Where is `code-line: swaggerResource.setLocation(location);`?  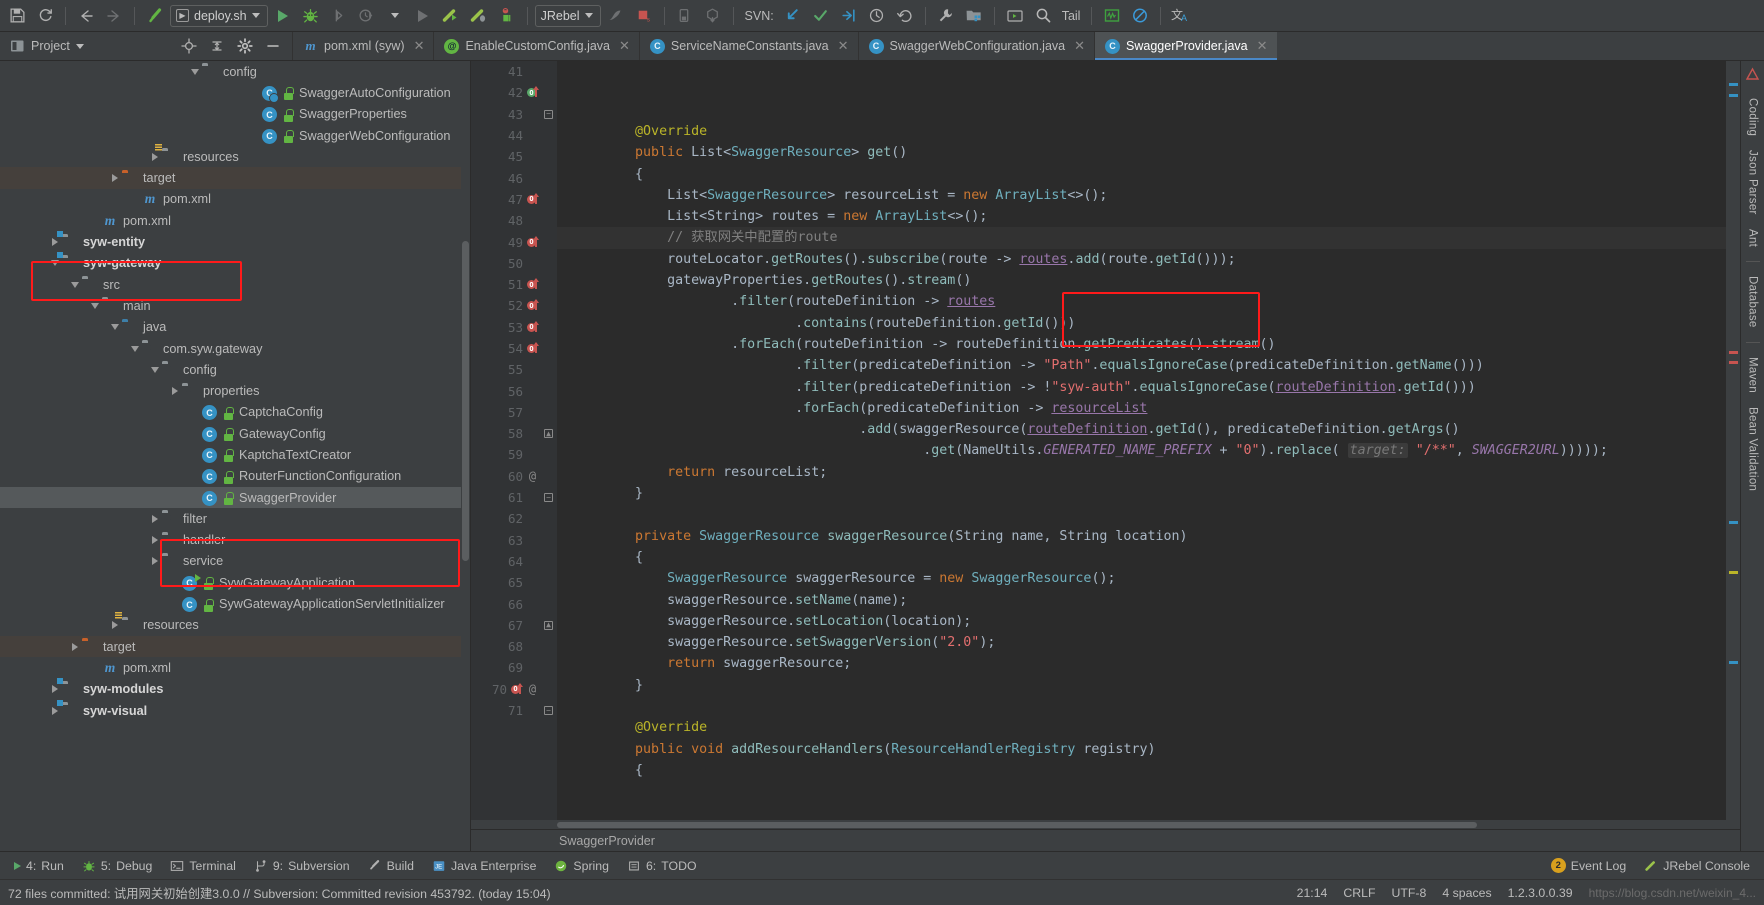 code-line: swaggerResource.setLocation(location); is located at coordinates (1141, 621).